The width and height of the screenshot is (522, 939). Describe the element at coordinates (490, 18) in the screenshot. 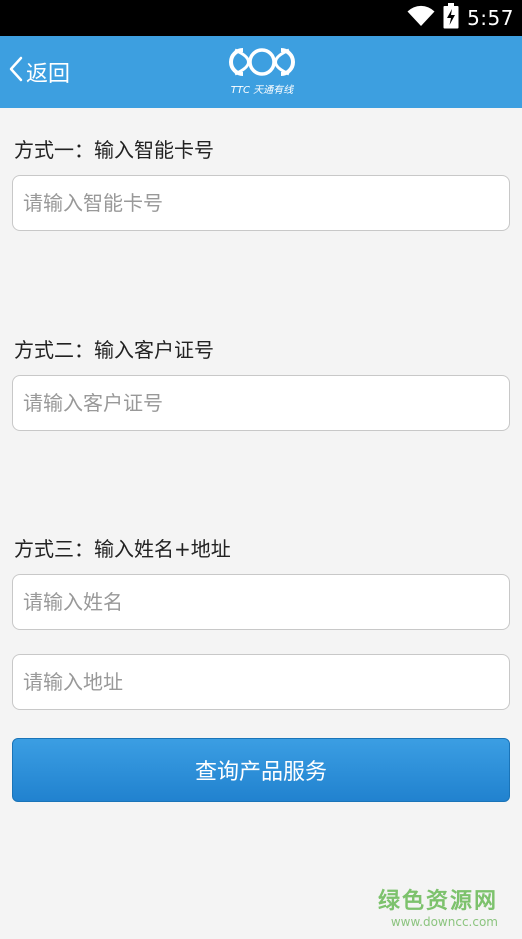

I see `status-time: 5:57` at that location.